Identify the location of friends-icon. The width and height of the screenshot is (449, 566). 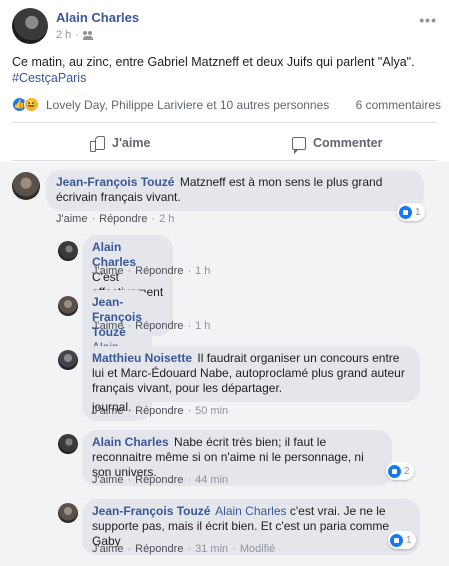
(88, 35).